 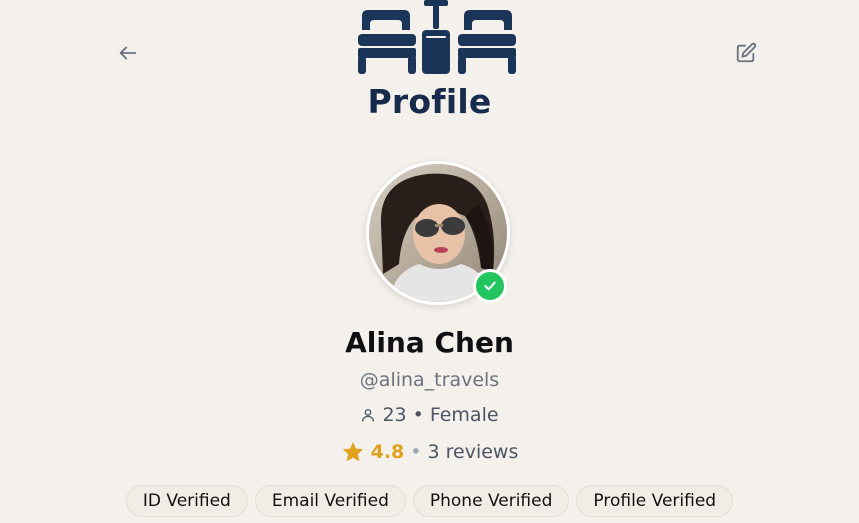 What do you see at coordinates (429, 342) in the screenshot?
I see `profile-name: Alina Chen` at bounding box center [429, 342].